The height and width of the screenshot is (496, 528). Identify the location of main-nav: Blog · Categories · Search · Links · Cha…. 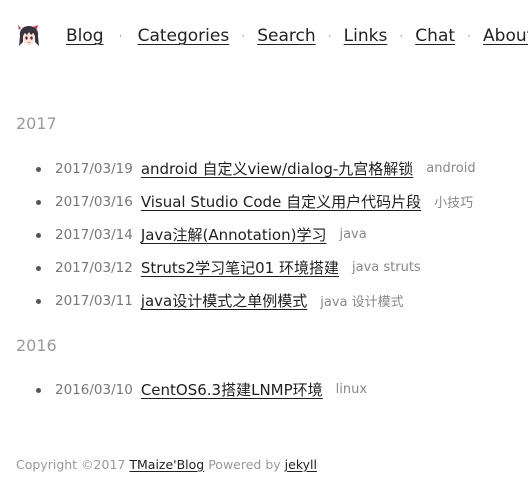
(297, 36).